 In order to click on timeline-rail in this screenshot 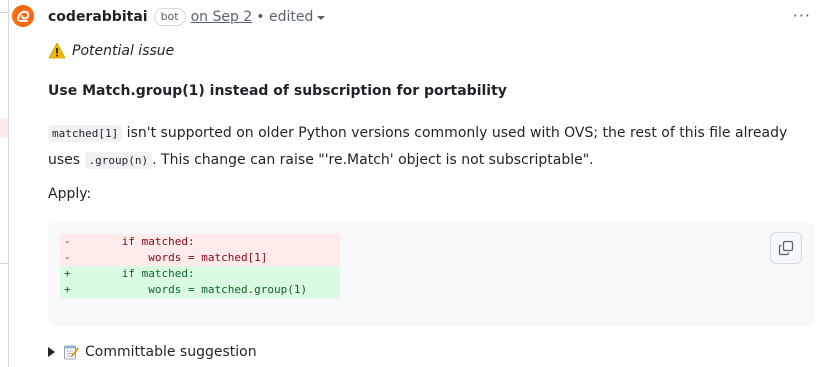, I will do `click(4, 183)`.